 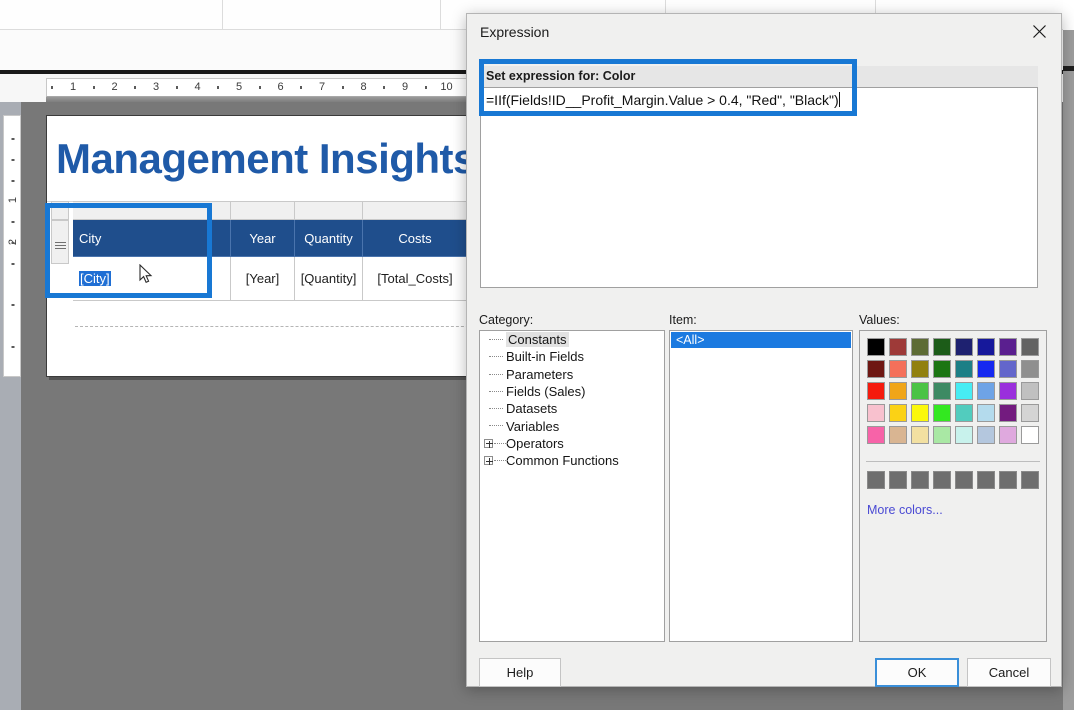 What do you see at coordinates (540, 374) in the screenshot?
I see `category-tree-item-label: Parameters` at bounding box center [540, 374].